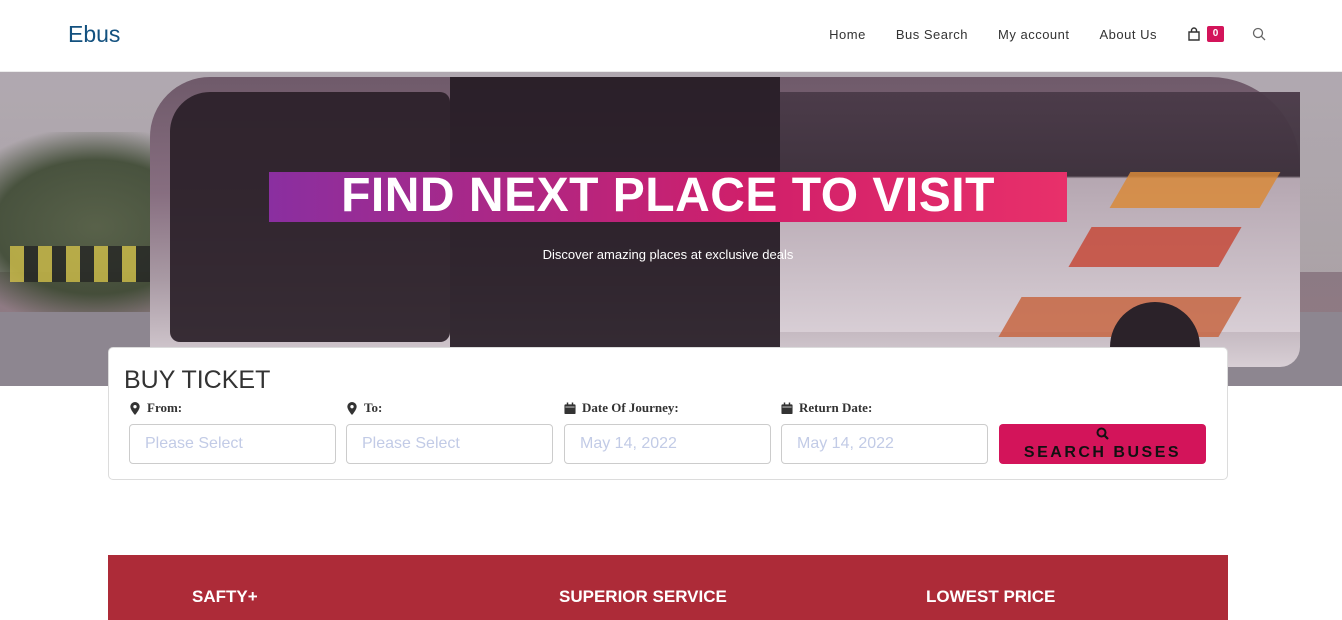 This screenshot has height=620, width=1342. I want to click on to-label: To:, so click(364, 408).